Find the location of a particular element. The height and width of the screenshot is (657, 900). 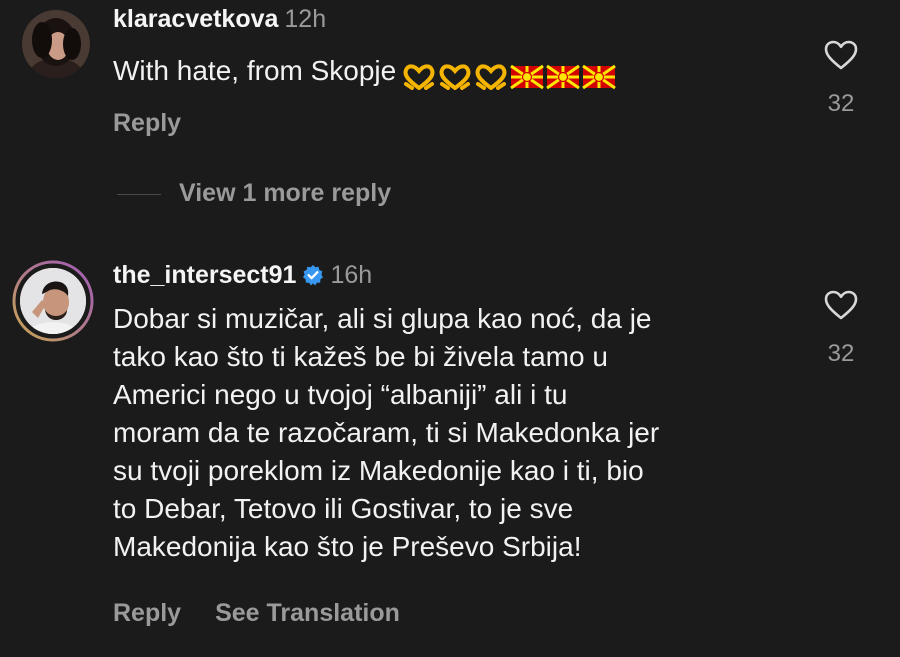

comment-actions: Reply is located at coordinates (147, 123).